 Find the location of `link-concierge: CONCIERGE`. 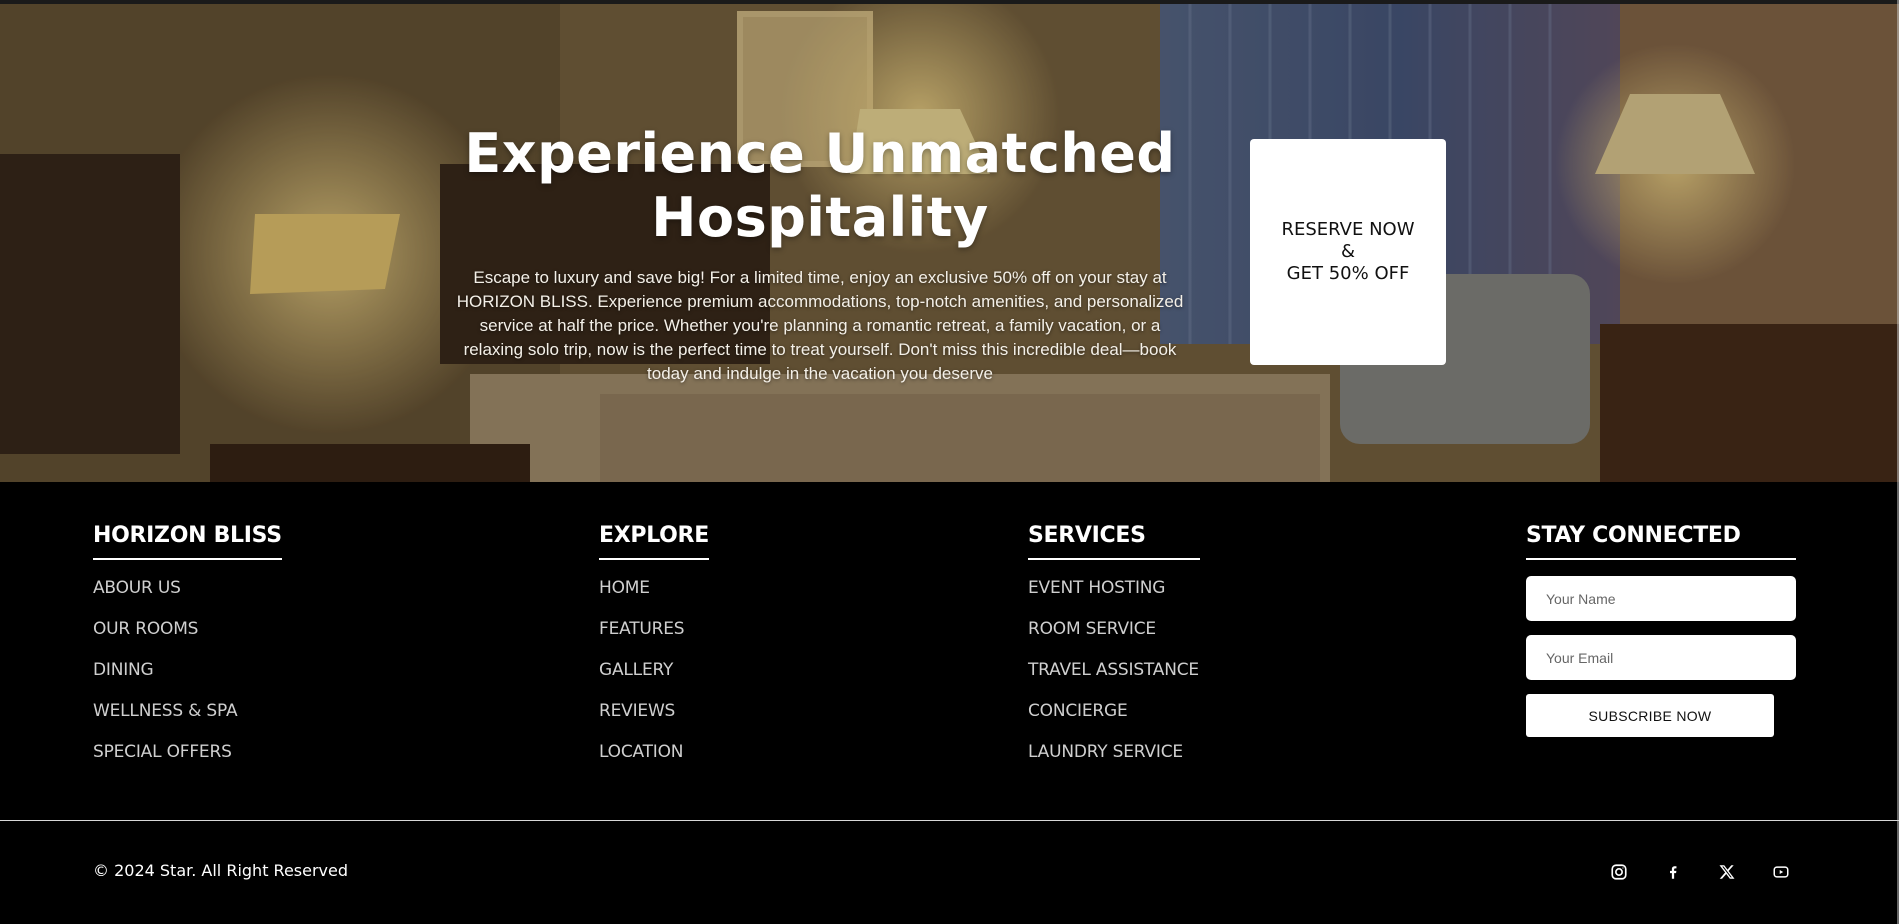

link-concierge: CONCIERGE is located at coordinates (1078, 711).